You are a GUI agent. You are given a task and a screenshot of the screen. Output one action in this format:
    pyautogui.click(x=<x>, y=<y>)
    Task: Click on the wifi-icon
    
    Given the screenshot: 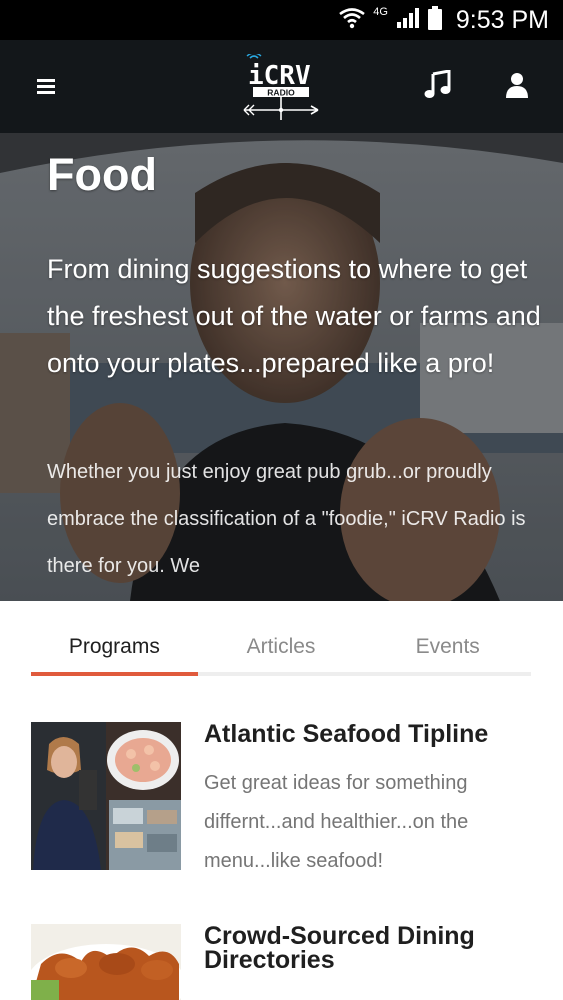 What is the action you would take?
    pyautogui.click(x=352, y=20)
    